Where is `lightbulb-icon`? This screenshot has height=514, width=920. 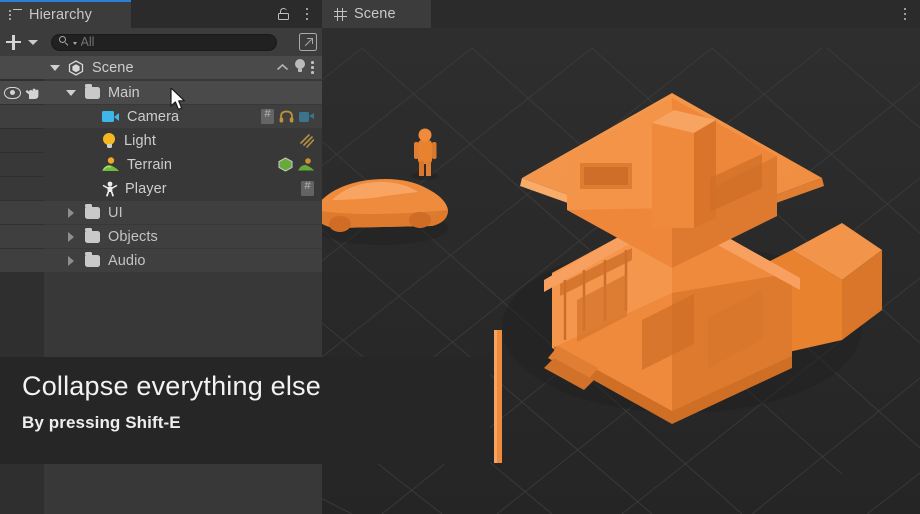
lightbulb-icon is located at coordinates (300, 68).